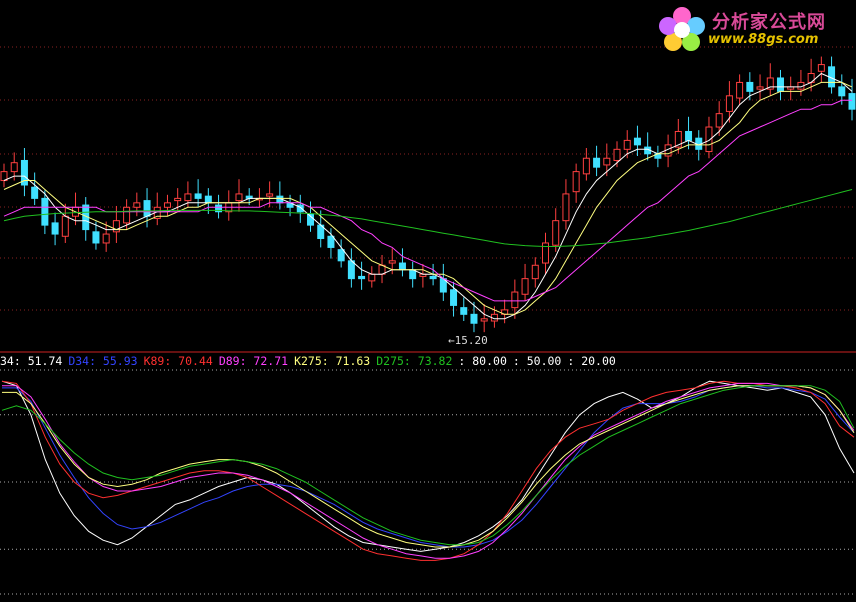 The height and width of the screenshot is (602, 856). What do you see at coordinates (769, 22) in the screenshot?
I see `logo-title: 分析家公式网` at bounding box center [769, 22].